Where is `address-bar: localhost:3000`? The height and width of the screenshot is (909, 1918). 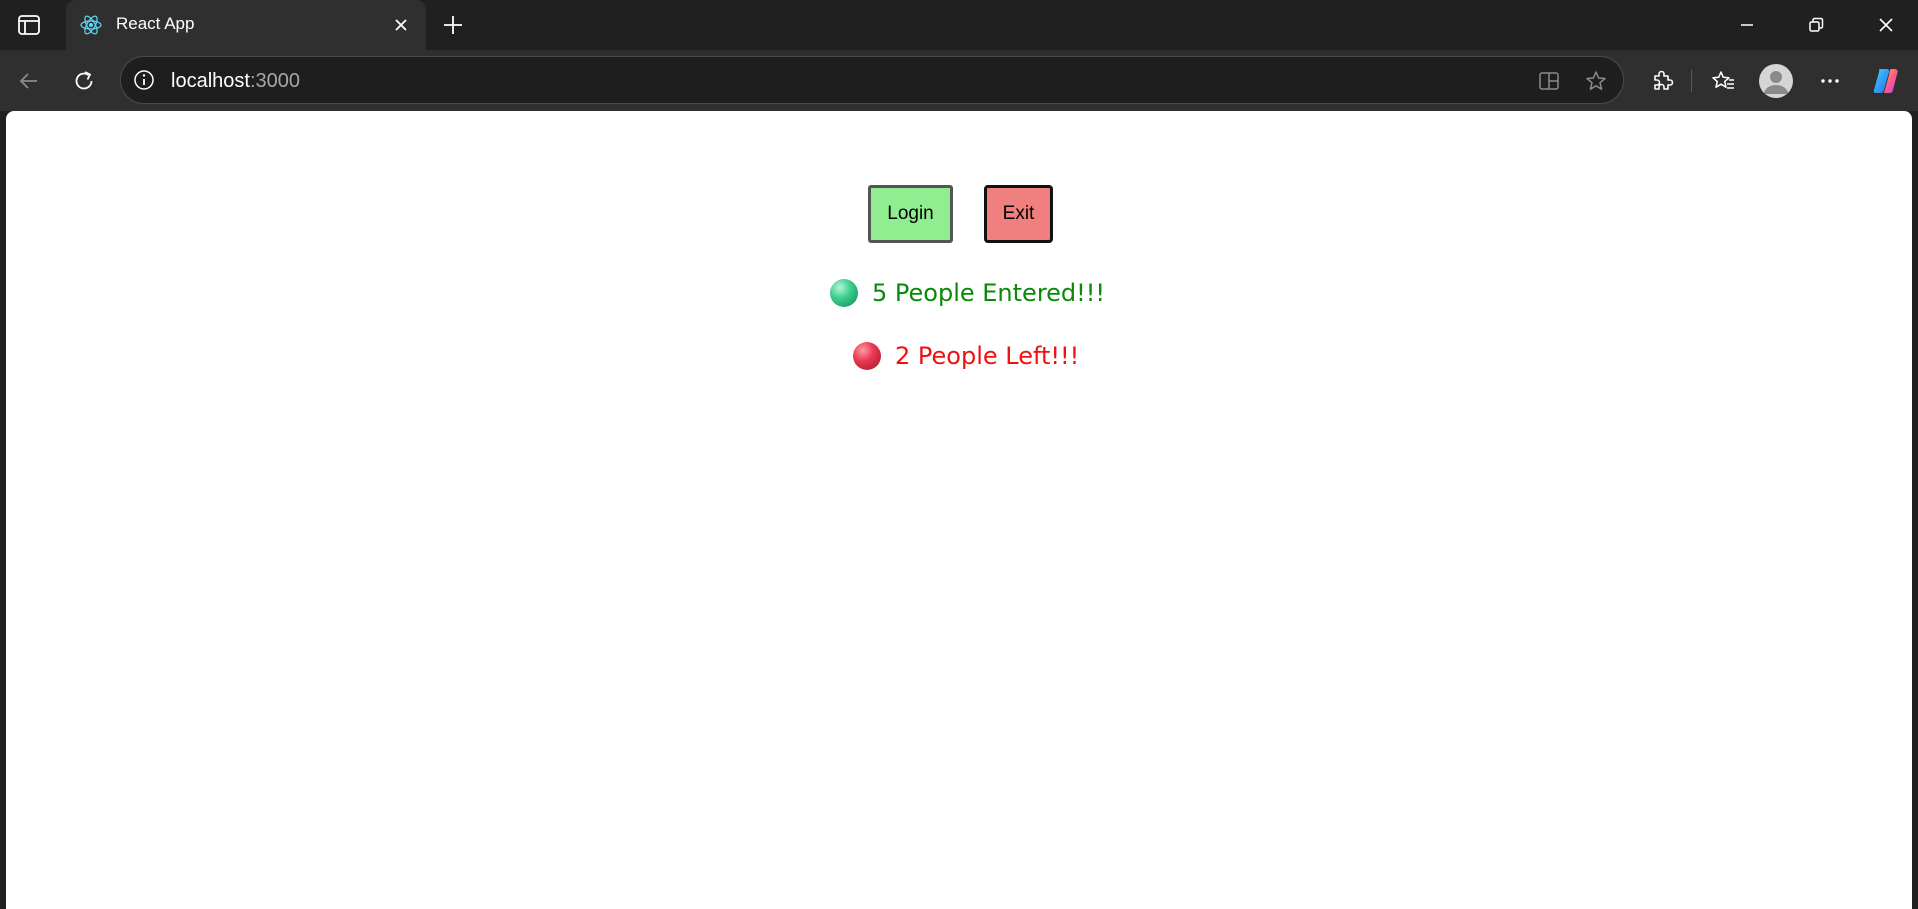 address-bar: localhost:3000 is located at coordinates (872, 80).